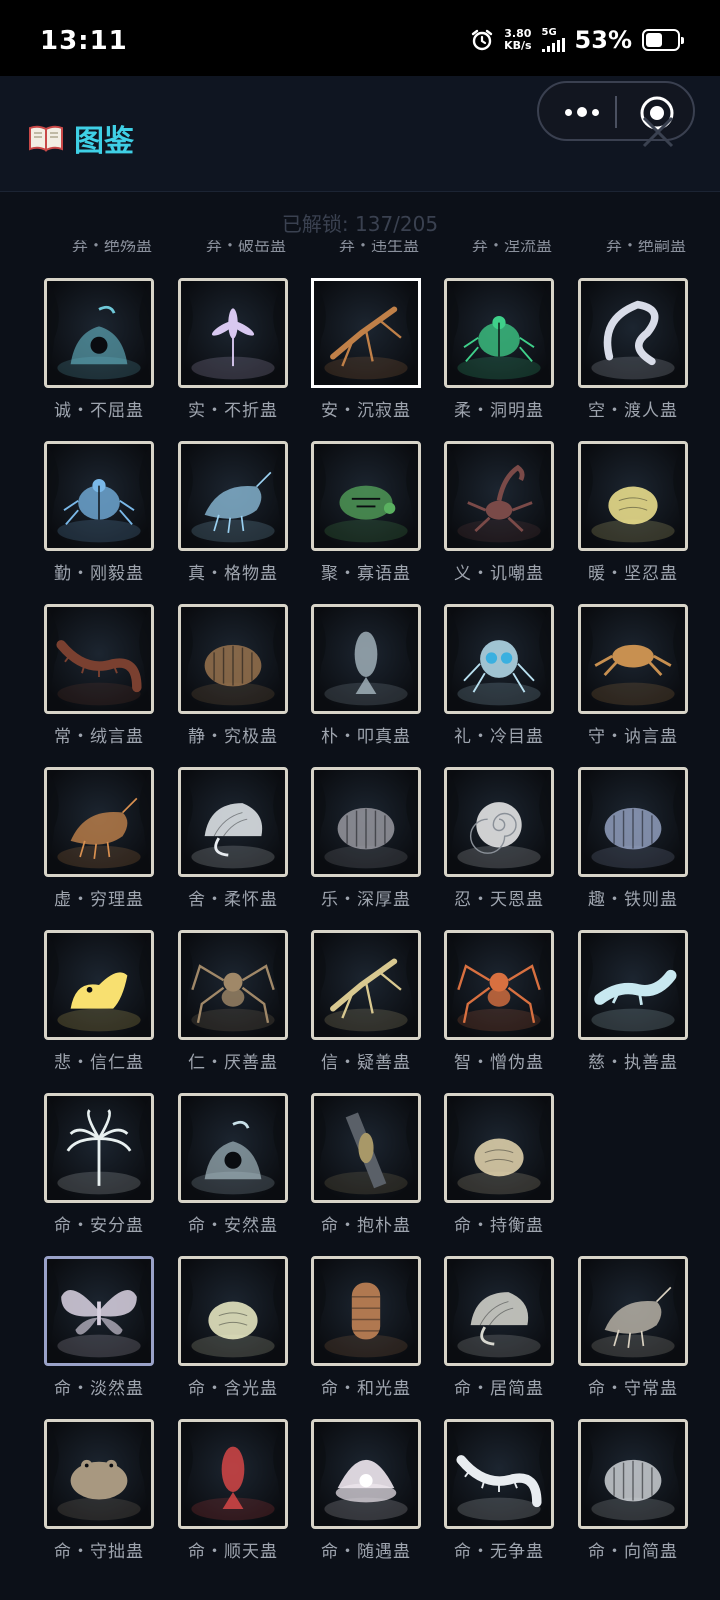 The height and width of the screenshot is (1600, 720). I want to click on card-label: 弃・绝嗣蛊, so click(645, 246).